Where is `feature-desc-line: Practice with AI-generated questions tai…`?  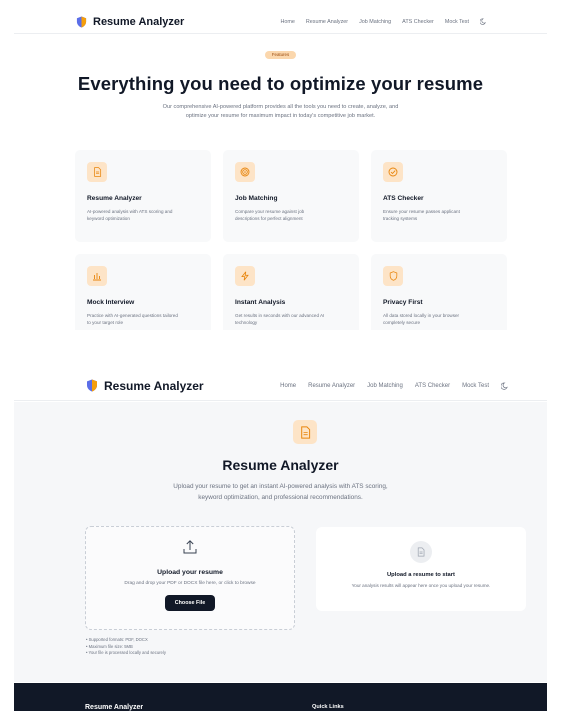 feature-desc-line: Practice with AI-generated questions tai… is located at coordinates (132, 315).